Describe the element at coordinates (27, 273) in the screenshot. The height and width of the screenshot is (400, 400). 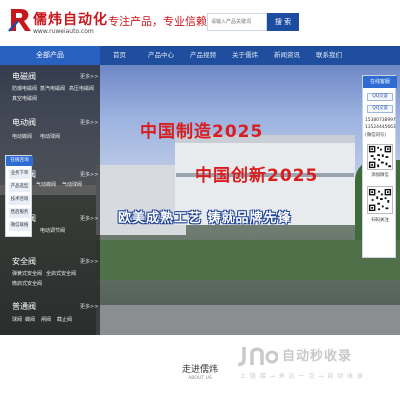
I see `category-sub-link: 弹簧式安全阀` at that location.